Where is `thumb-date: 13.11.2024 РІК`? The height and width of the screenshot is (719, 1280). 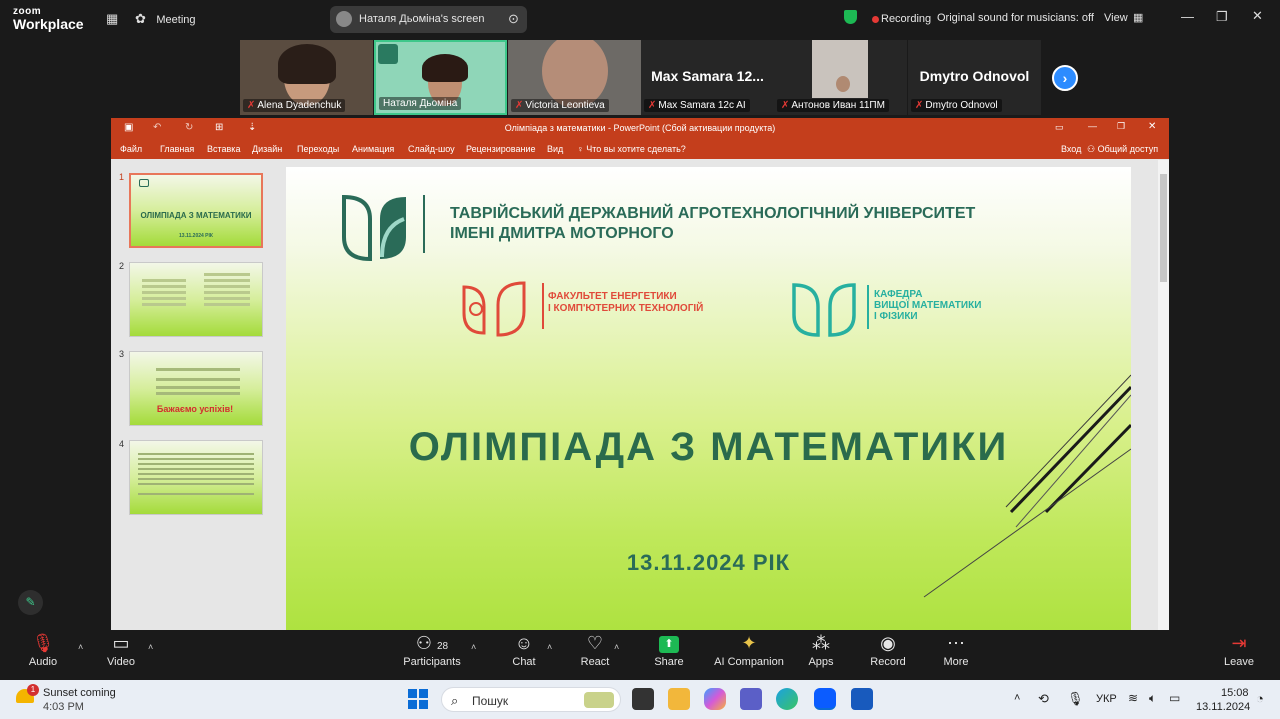 thumb-date: 13.11.2024 РІК is located at coordinates (196, 236).